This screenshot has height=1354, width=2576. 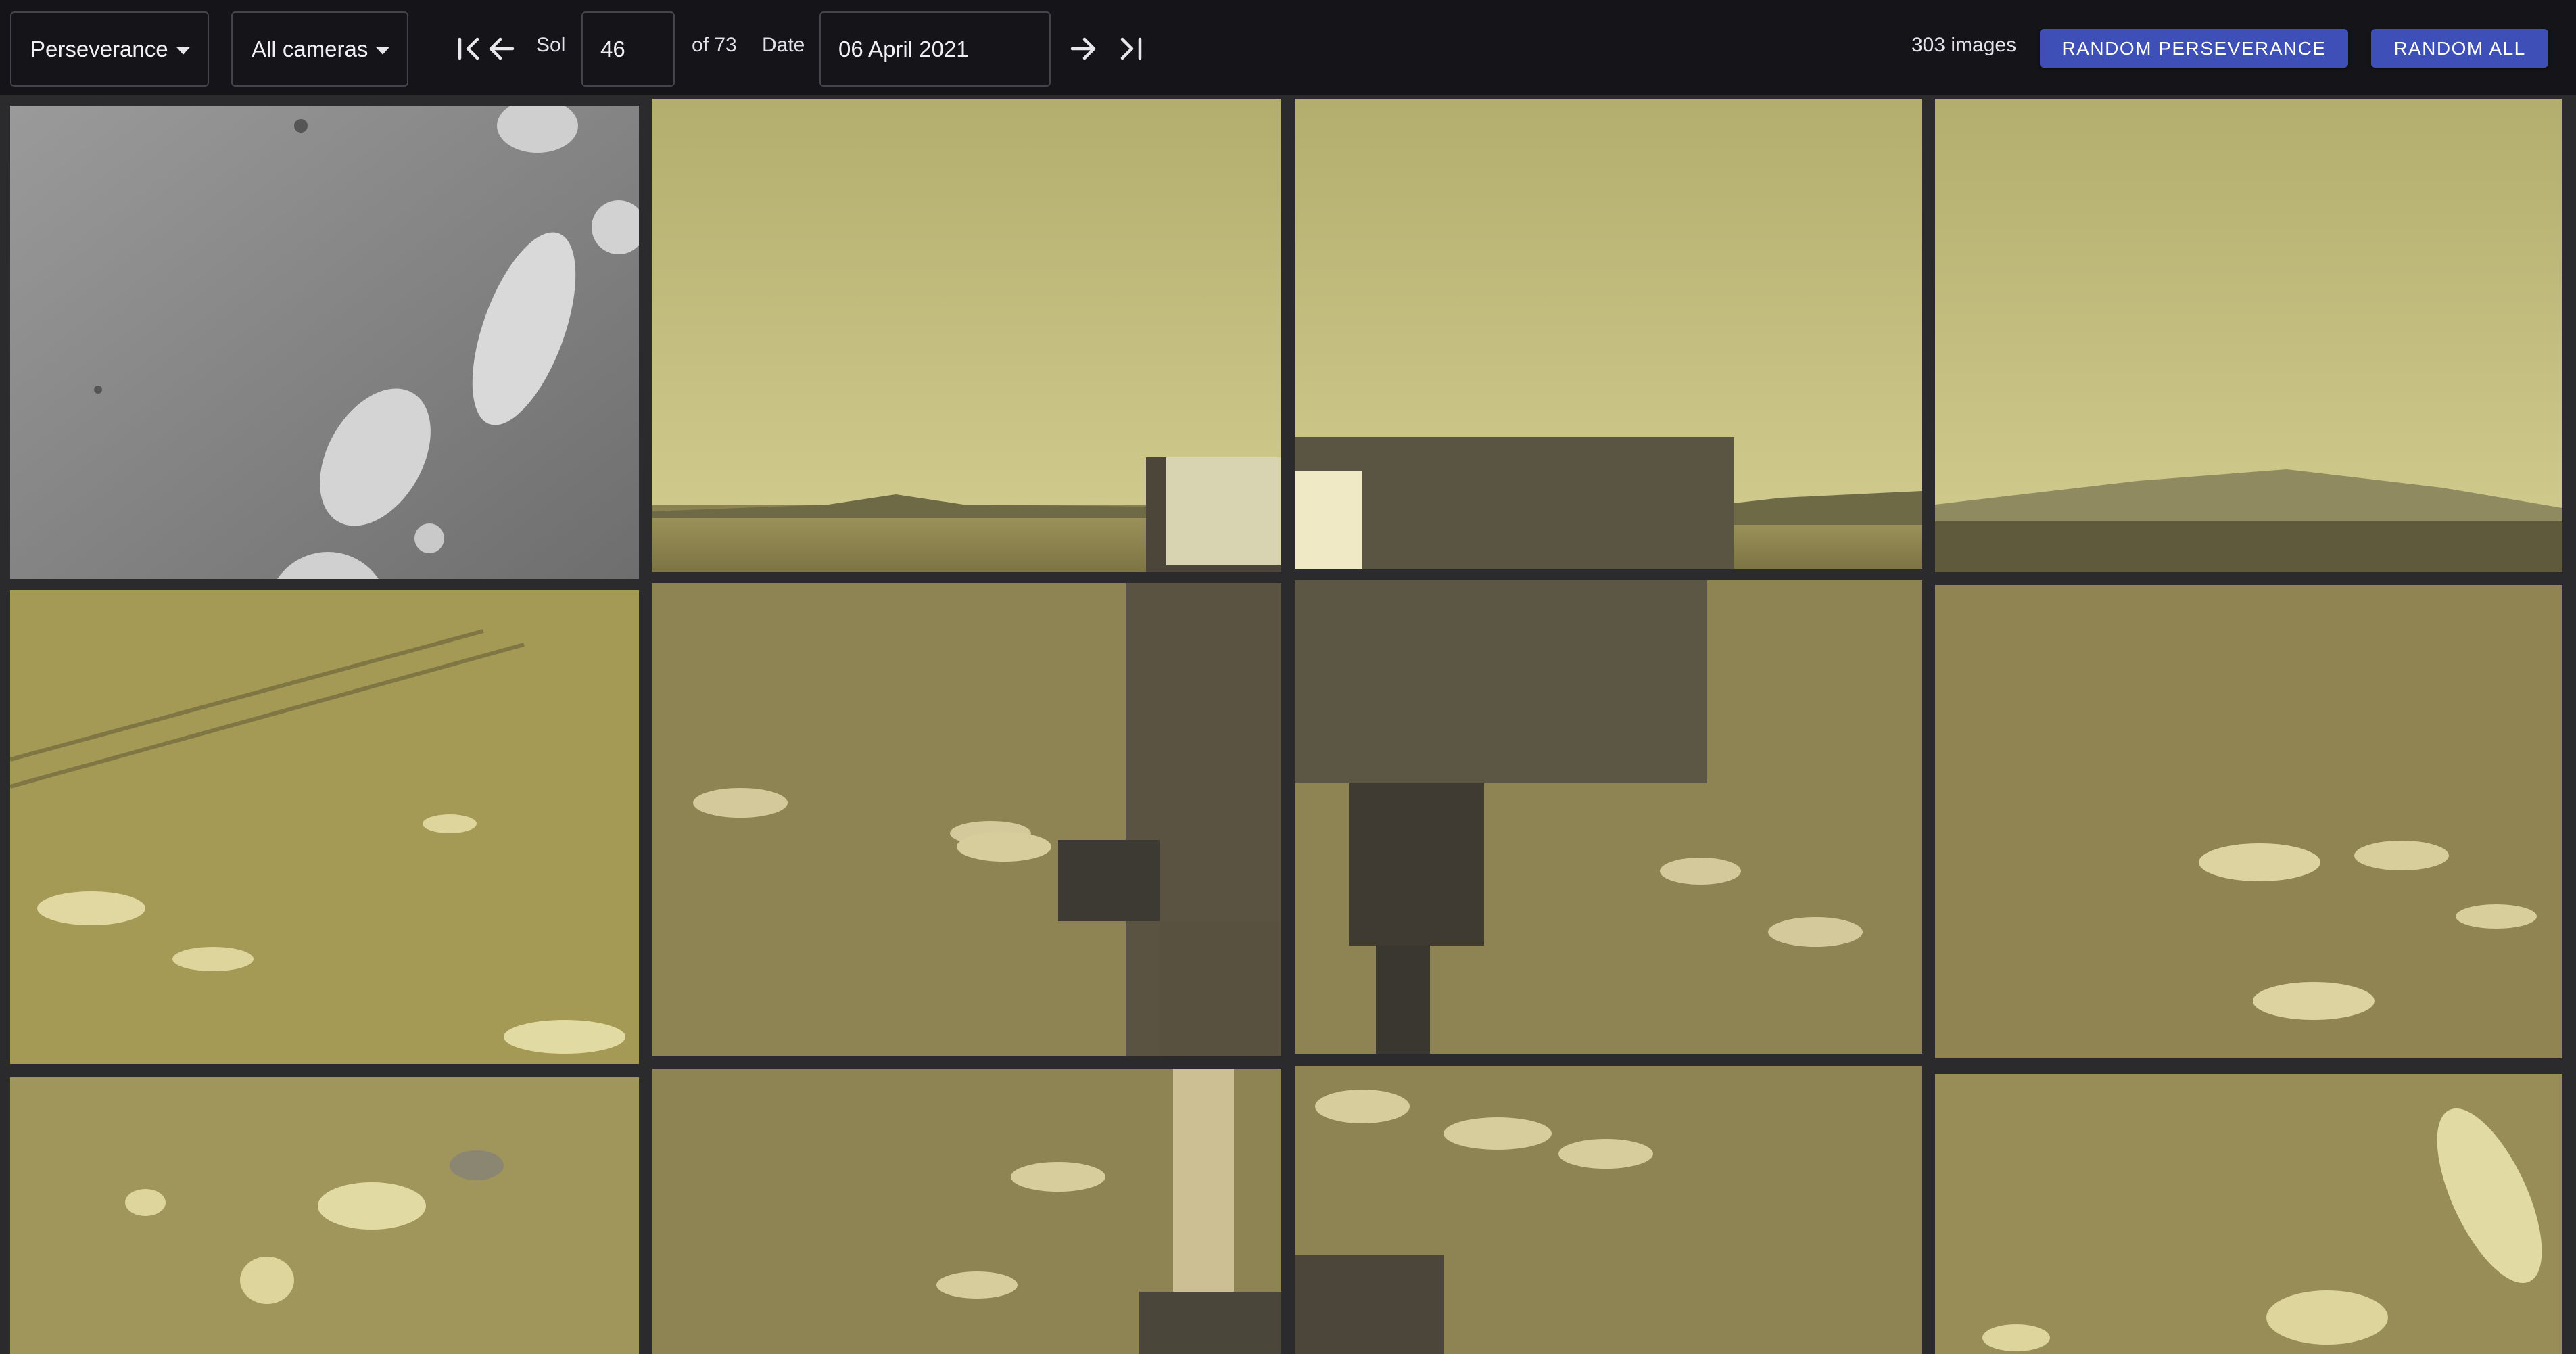 I want to click on last-page-icon, so click(x=1130, y=48).